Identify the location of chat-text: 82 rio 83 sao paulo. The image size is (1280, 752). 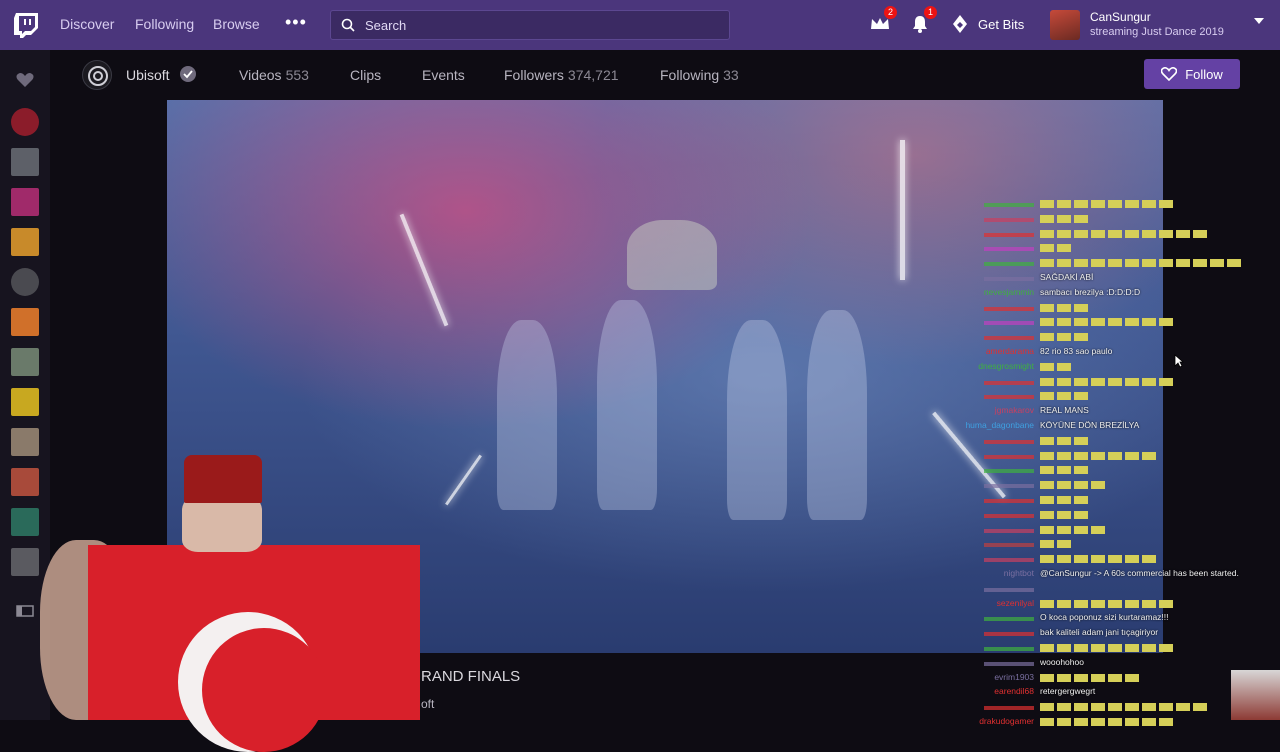
(1076, 351).